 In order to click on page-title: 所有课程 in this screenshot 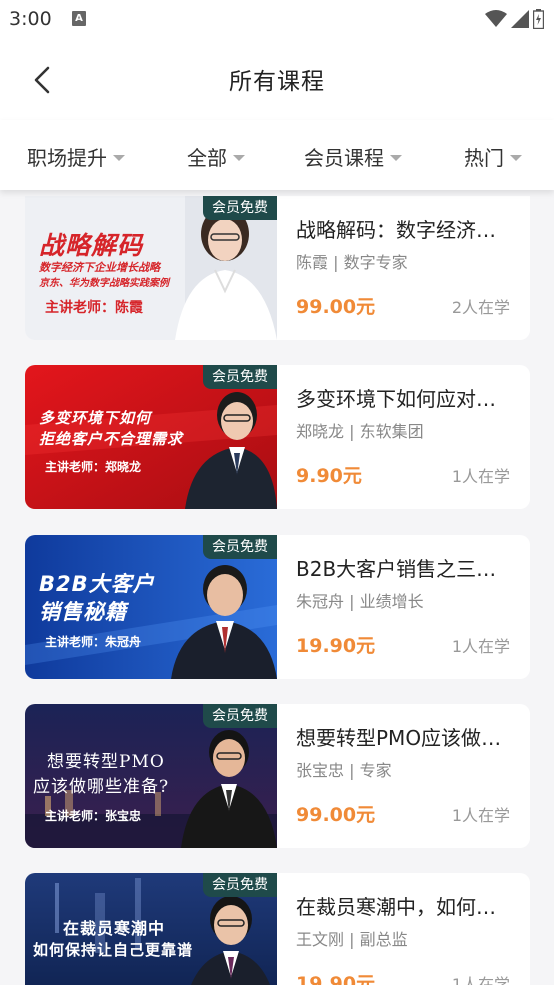, I will do `click(277, 82)`.